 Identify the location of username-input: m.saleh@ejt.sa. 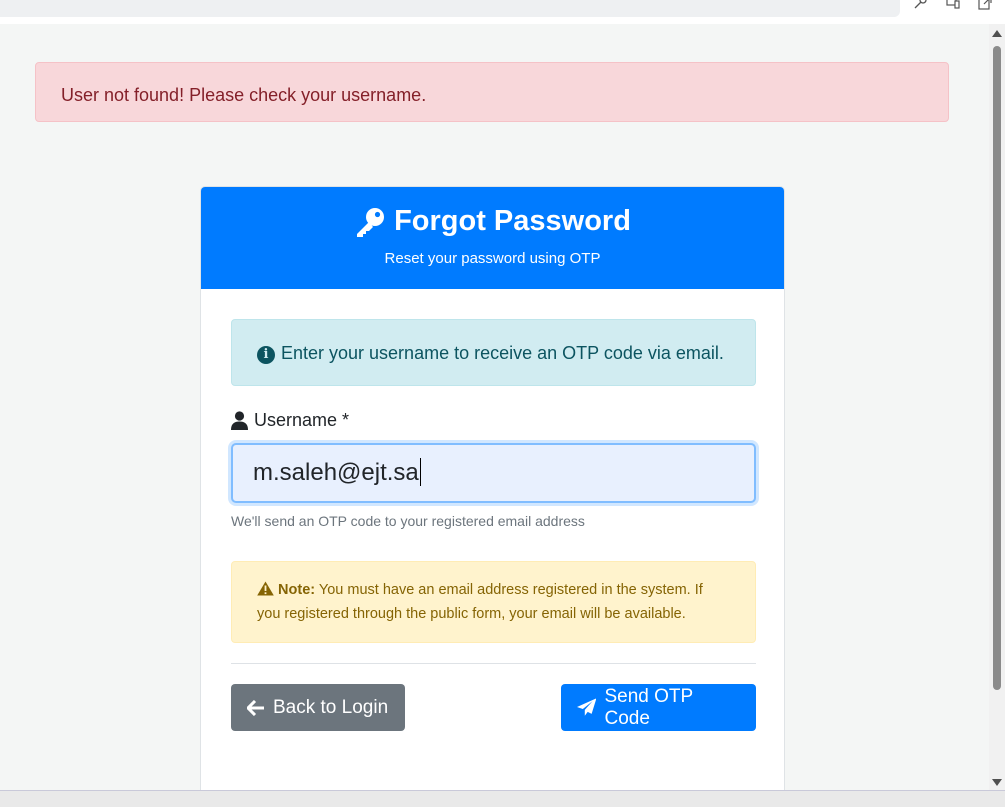
(493, 473).